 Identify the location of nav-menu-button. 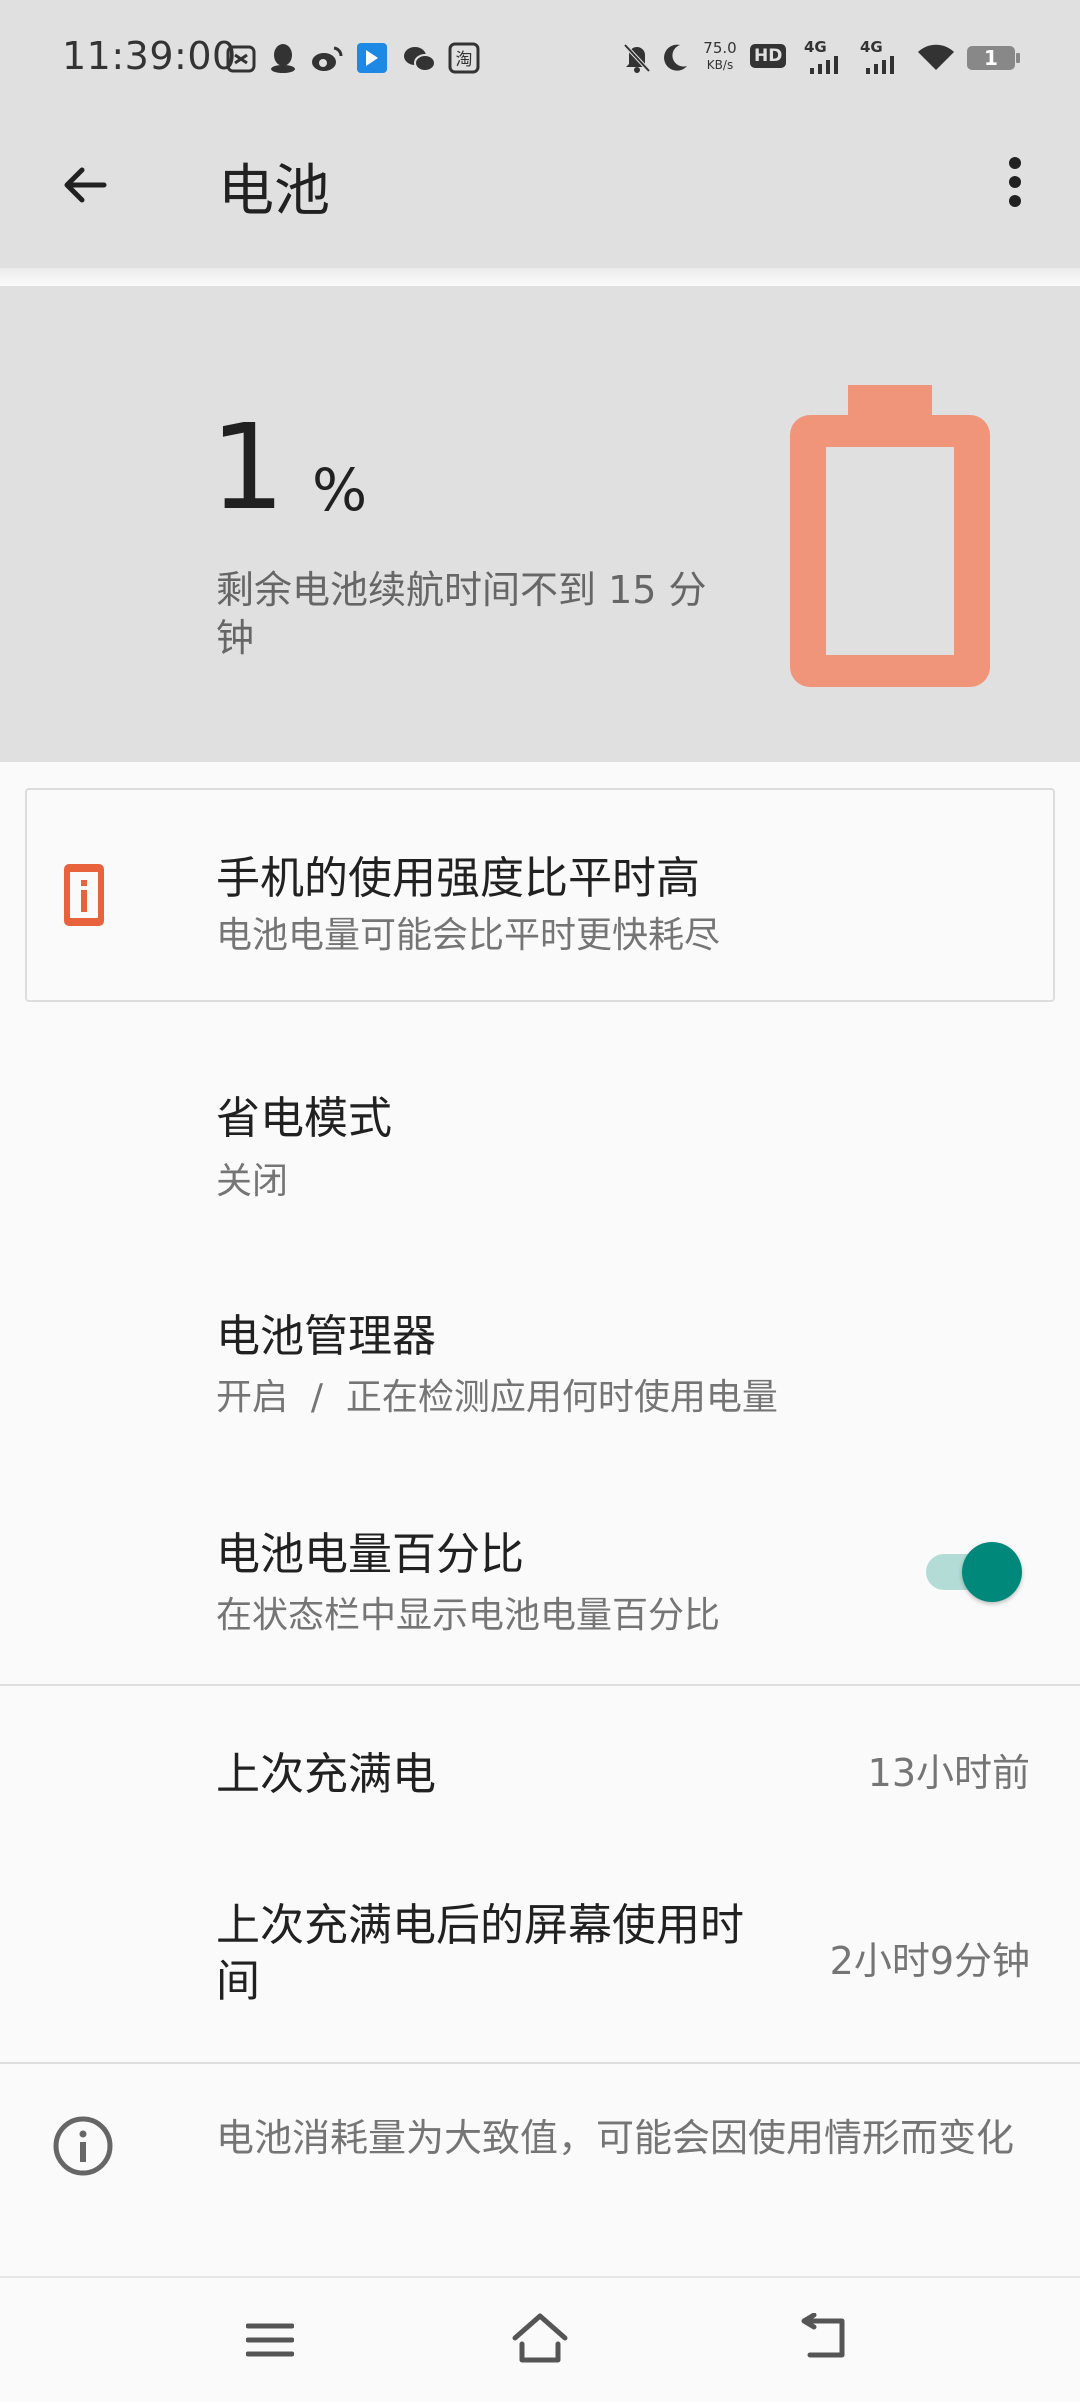
(270, 2340).